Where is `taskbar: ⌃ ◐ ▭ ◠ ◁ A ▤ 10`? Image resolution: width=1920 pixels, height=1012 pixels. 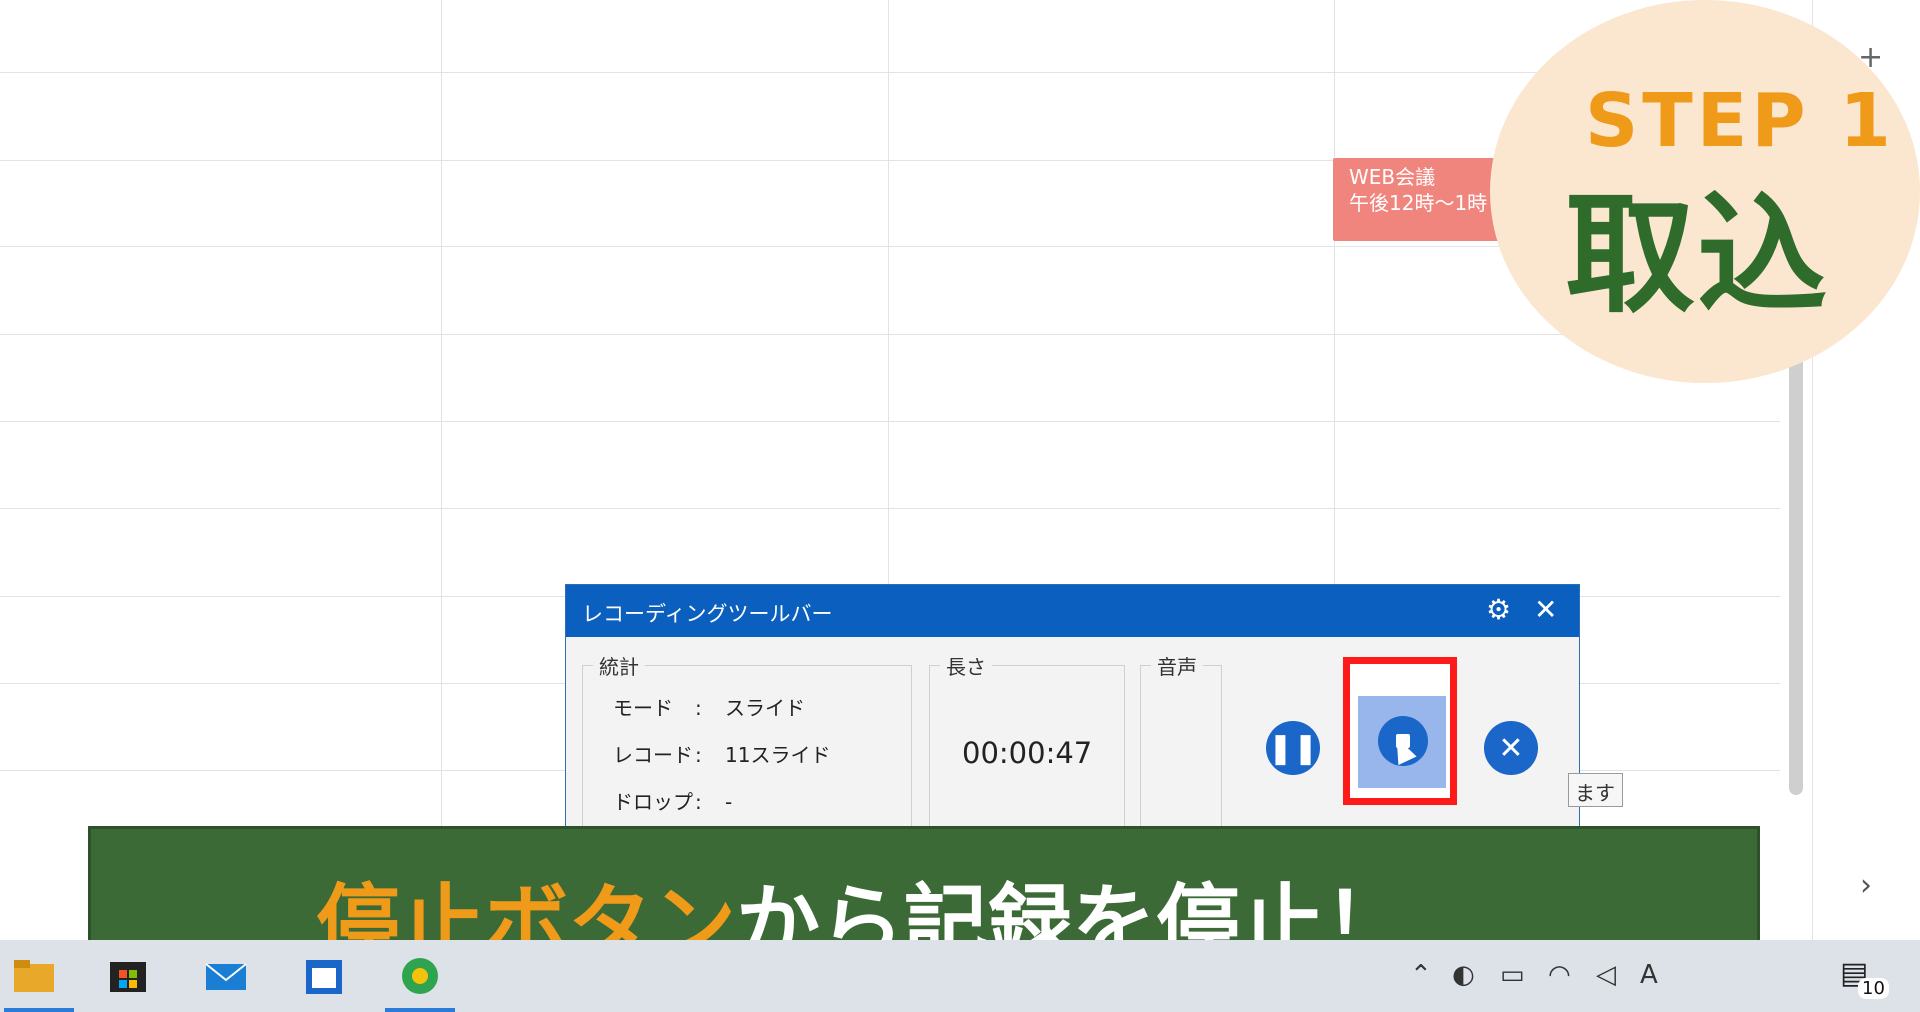
taskbar: ⌃ ◐ ▭ ◠ ◁ A ▤ 10 is located at coordinates (960, 976).